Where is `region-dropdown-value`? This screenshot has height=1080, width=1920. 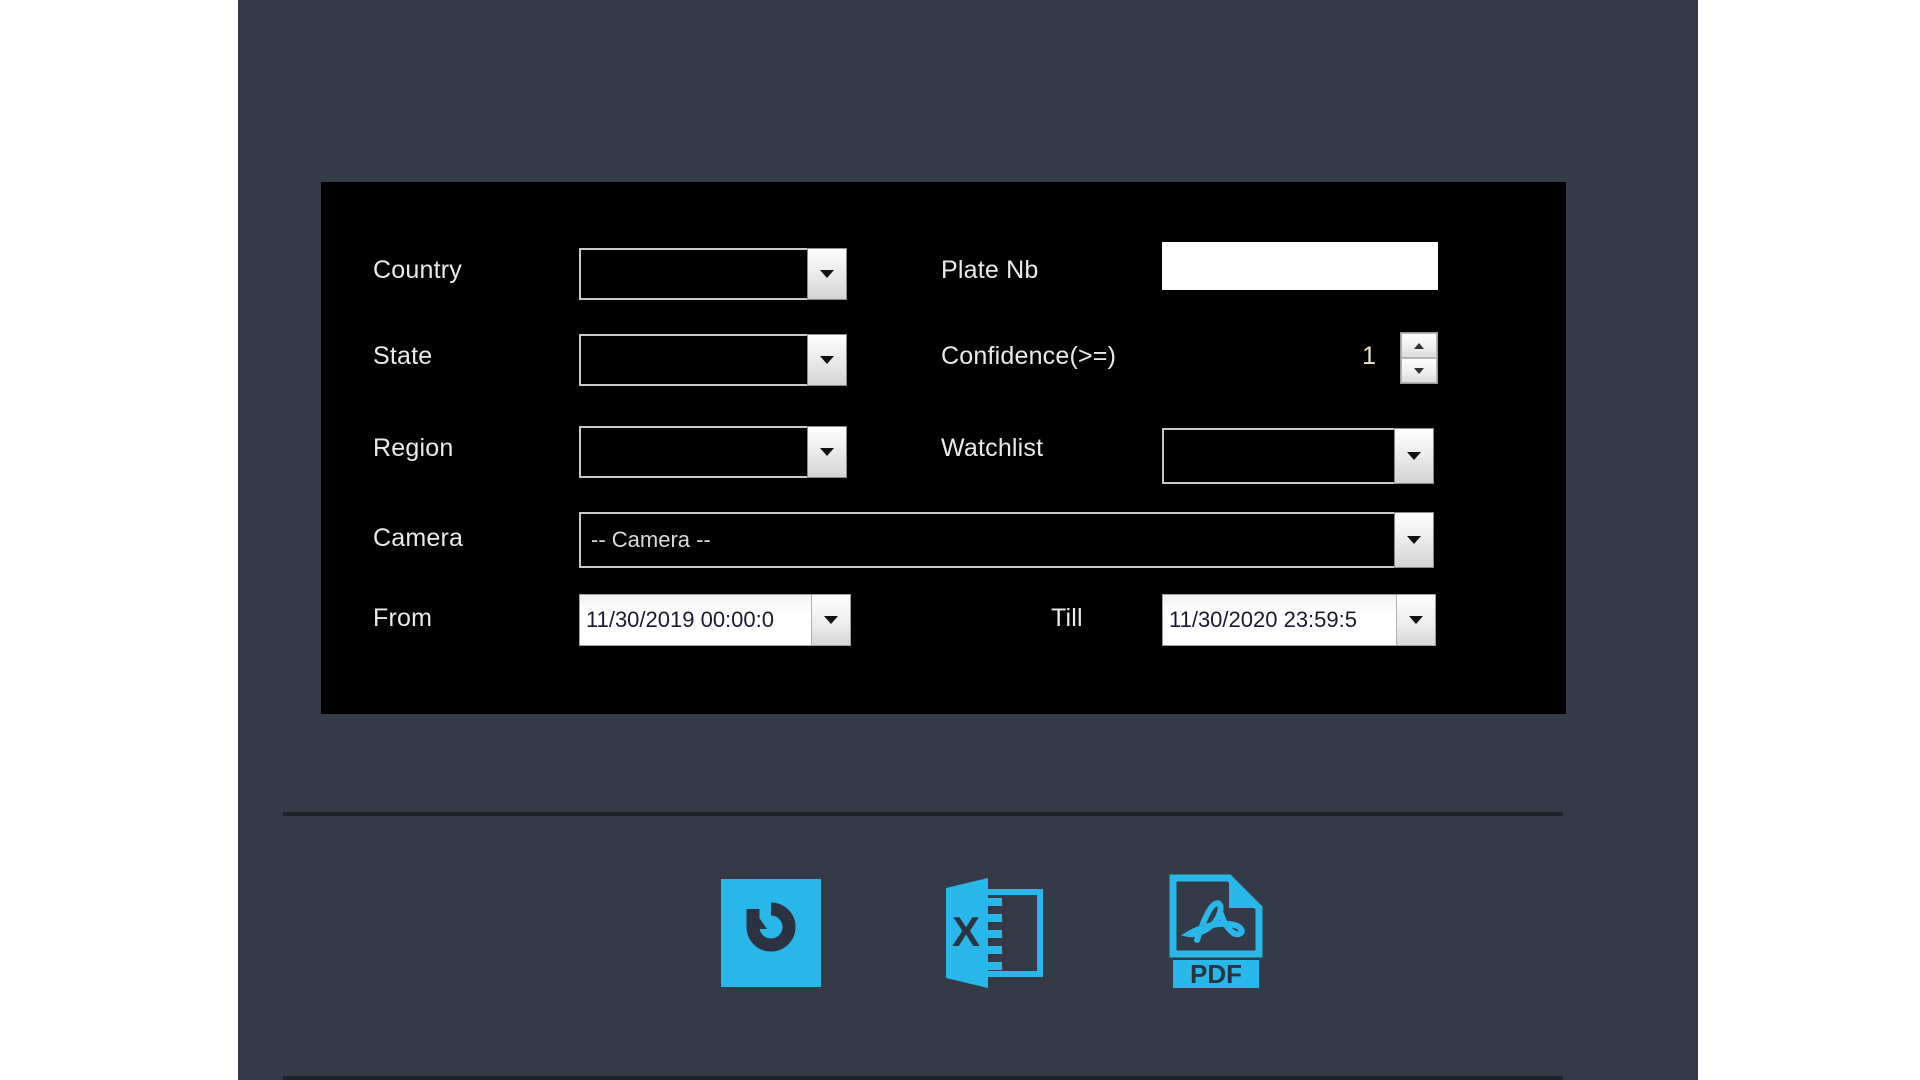
region-dropdown-value is located at coordinates (693, 452).